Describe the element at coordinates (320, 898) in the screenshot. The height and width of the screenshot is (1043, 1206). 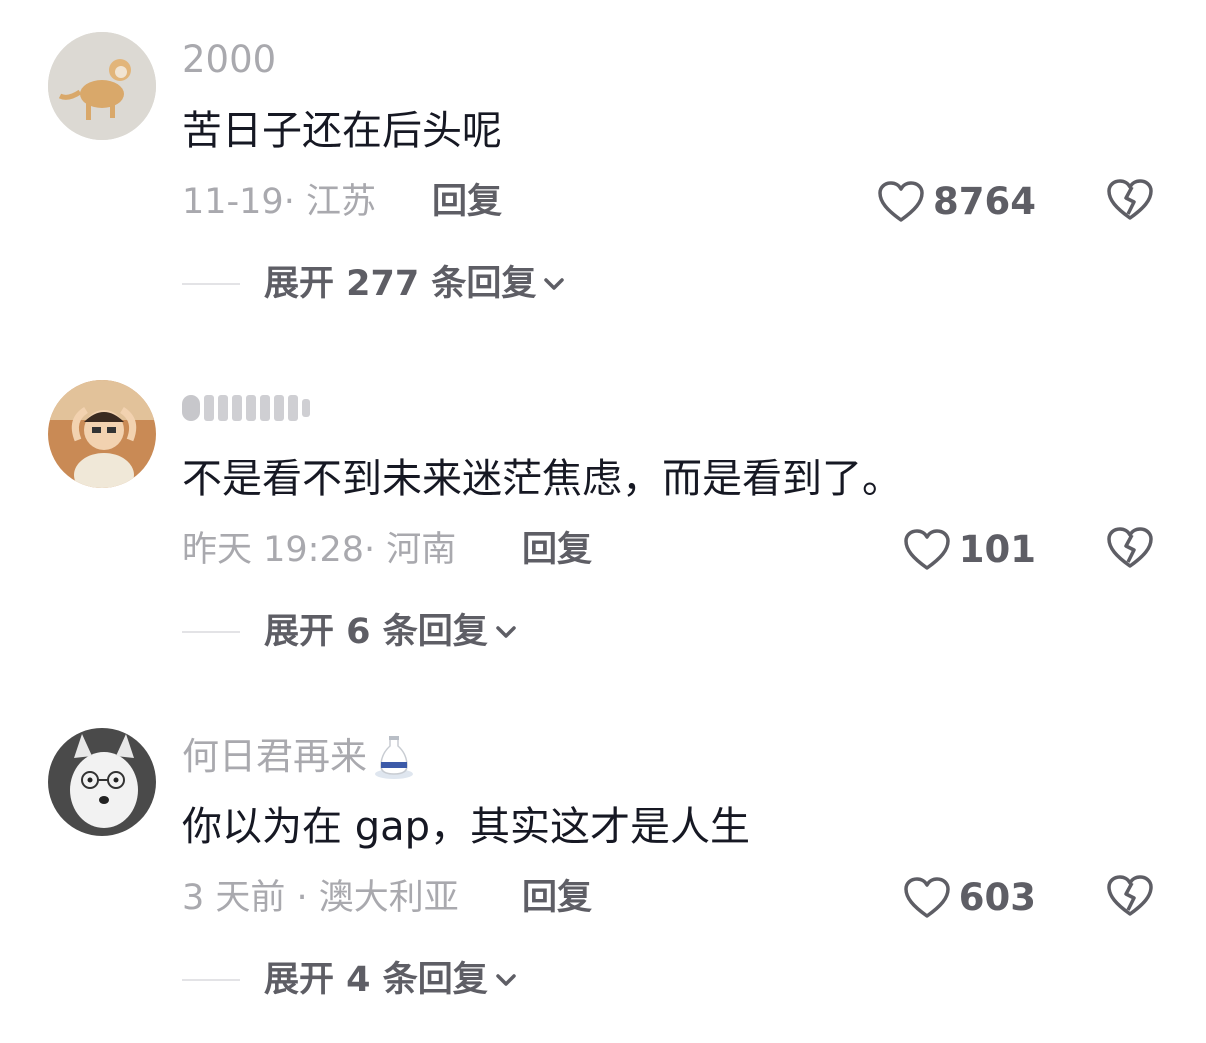
I see `comment-meta: 3 天前 · 澳大利亚` at that location.